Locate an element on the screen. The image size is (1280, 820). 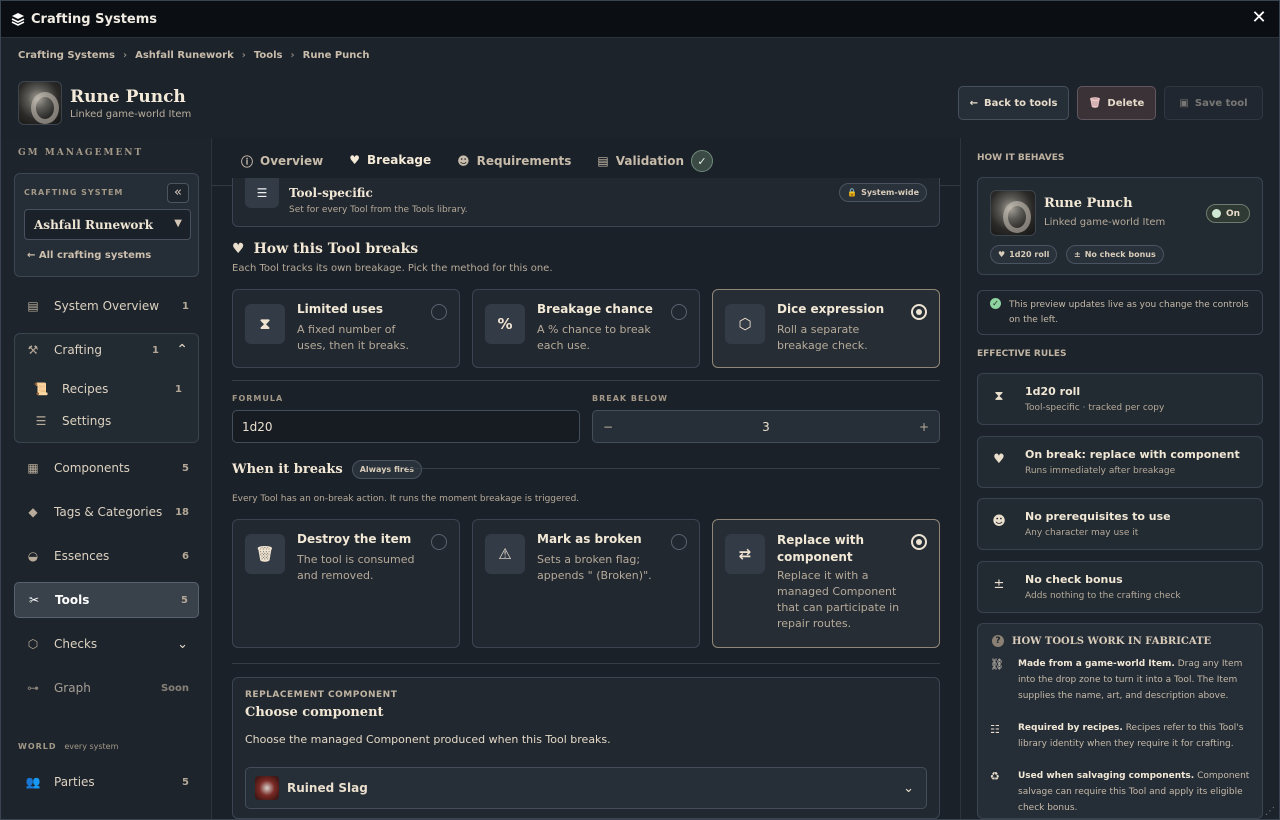
chip-bonus: ± No check bonus is located at coordinates (1115, 254).